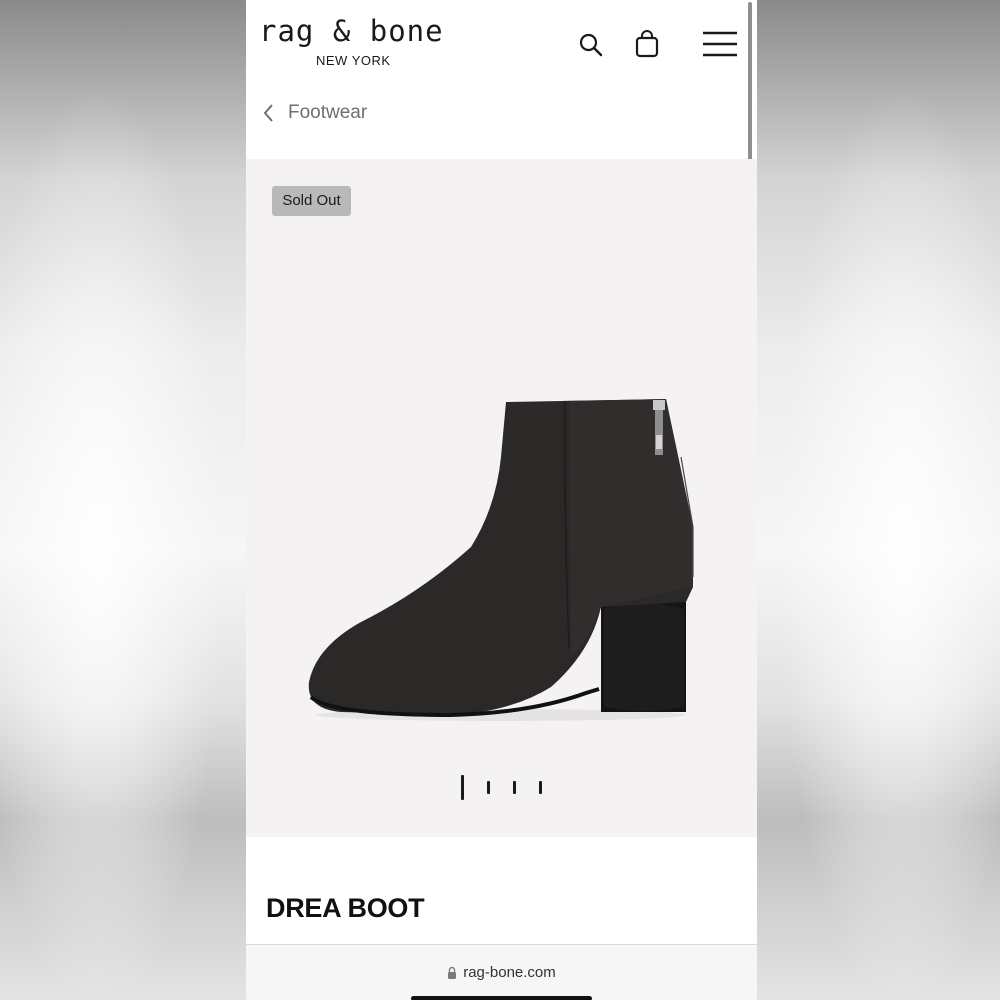 This screenshot has width=1000, height=1000. Describe the element at coordinates (647, 44) in the screenshot. I see `bag-icon` at that location.